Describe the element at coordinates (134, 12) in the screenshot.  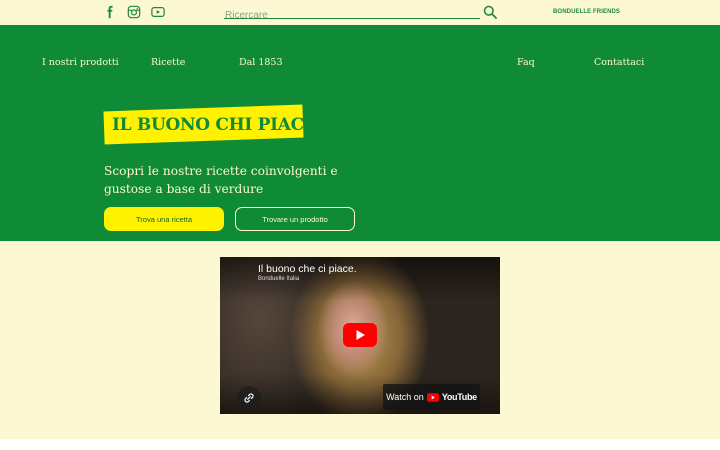
I see `instagram-icon` at that location.